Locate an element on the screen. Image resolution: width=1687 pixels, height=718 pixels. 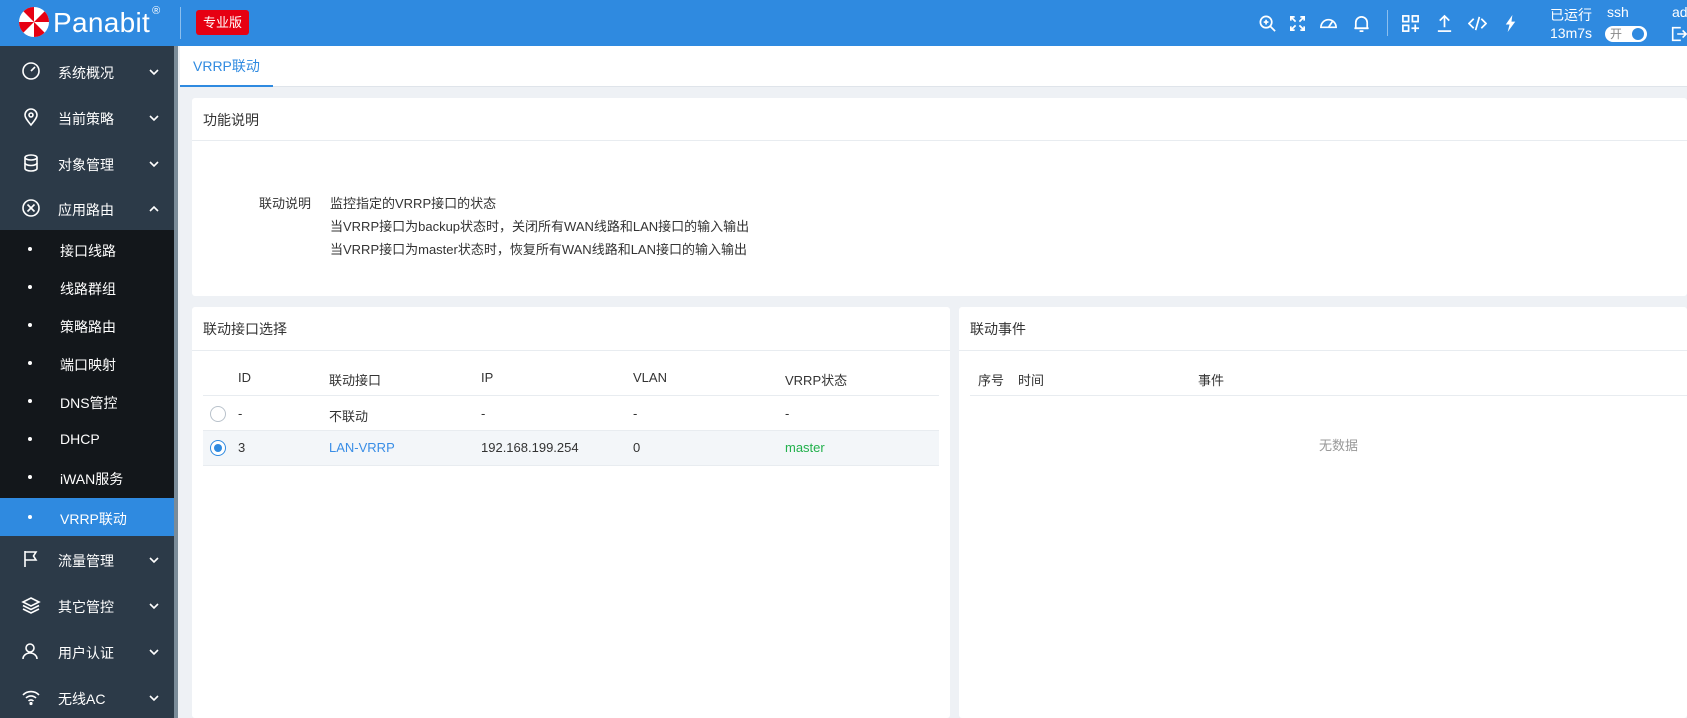
tab-bar: VRRP联动 is located at coordinates (933, 66).